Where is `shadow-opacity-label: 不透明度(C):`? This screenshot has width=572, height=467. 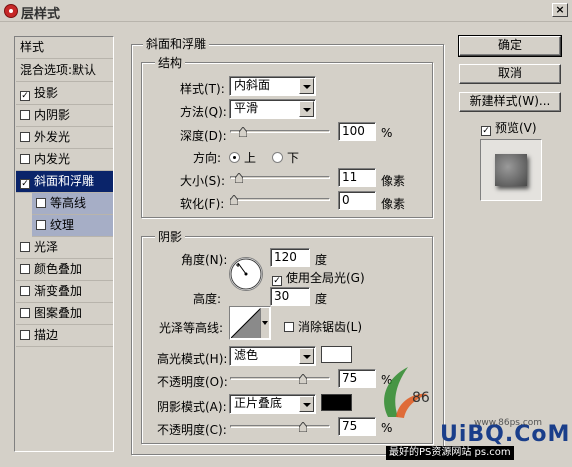
shadow-opacity-label: 不透明度(C): is located at coordinates (192, 430).